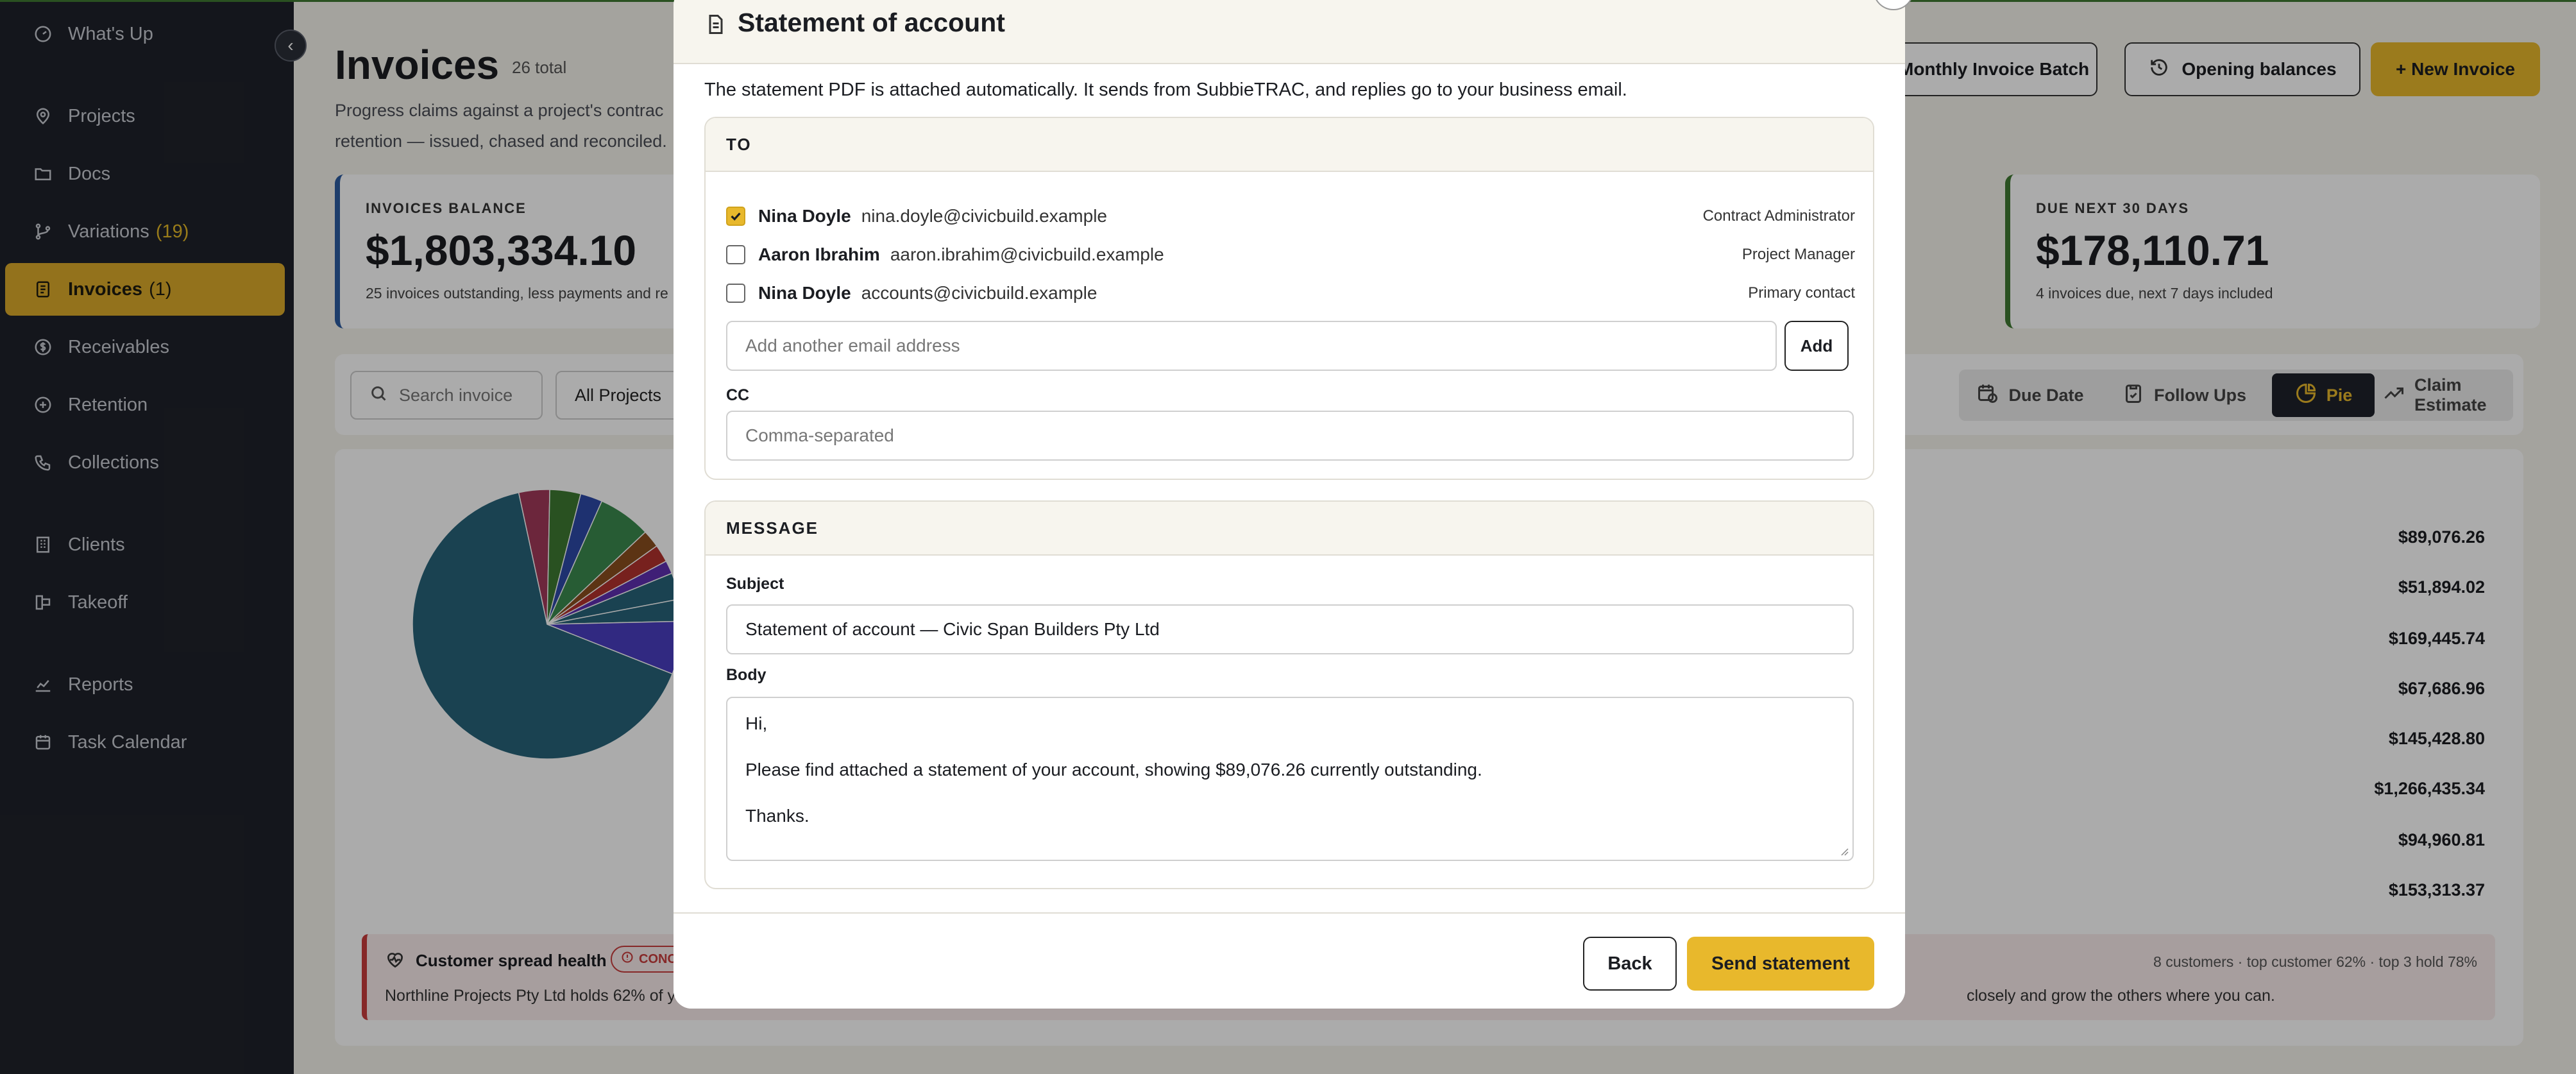 Image resolution: width=2576 pixels, height=1074 pixels. I want to click on modal-title: Statement of account, so click(871, 22).